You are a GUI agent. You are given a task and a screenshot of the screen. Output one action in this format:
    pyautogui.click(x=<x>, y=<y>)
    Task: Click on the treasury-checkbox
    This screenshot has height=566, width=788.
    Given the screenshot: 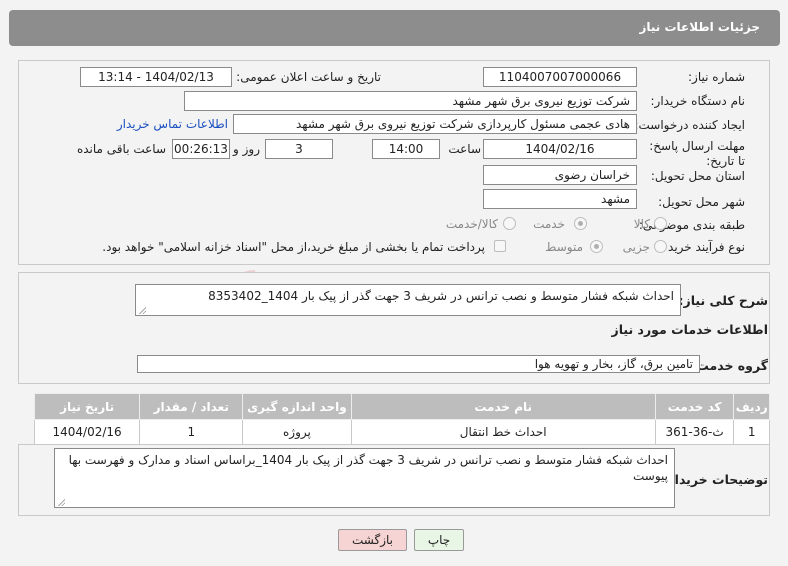 What is the action you would take?
    pyautogui.click(x=500, y=246)
    